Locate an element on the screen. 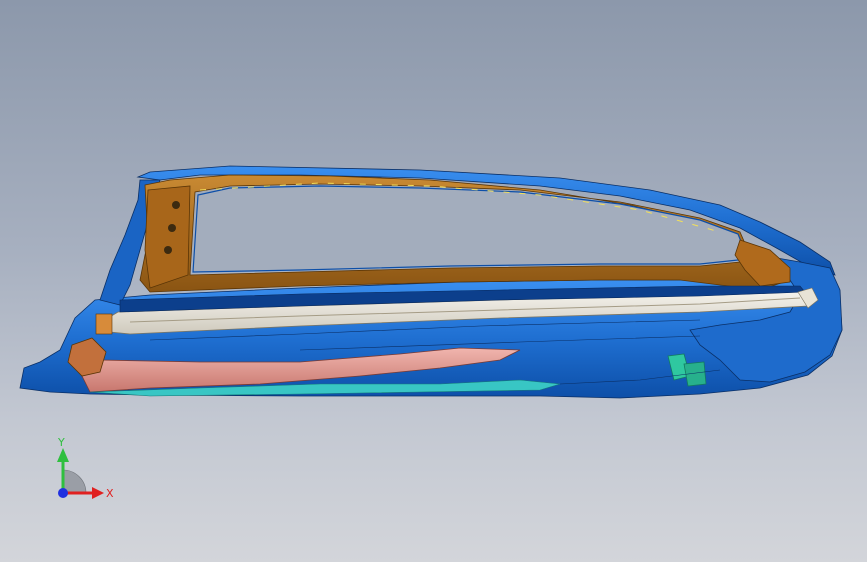 This screenshot has width=867, height=562. z-axis-origin is located at coordinates (63, 493).